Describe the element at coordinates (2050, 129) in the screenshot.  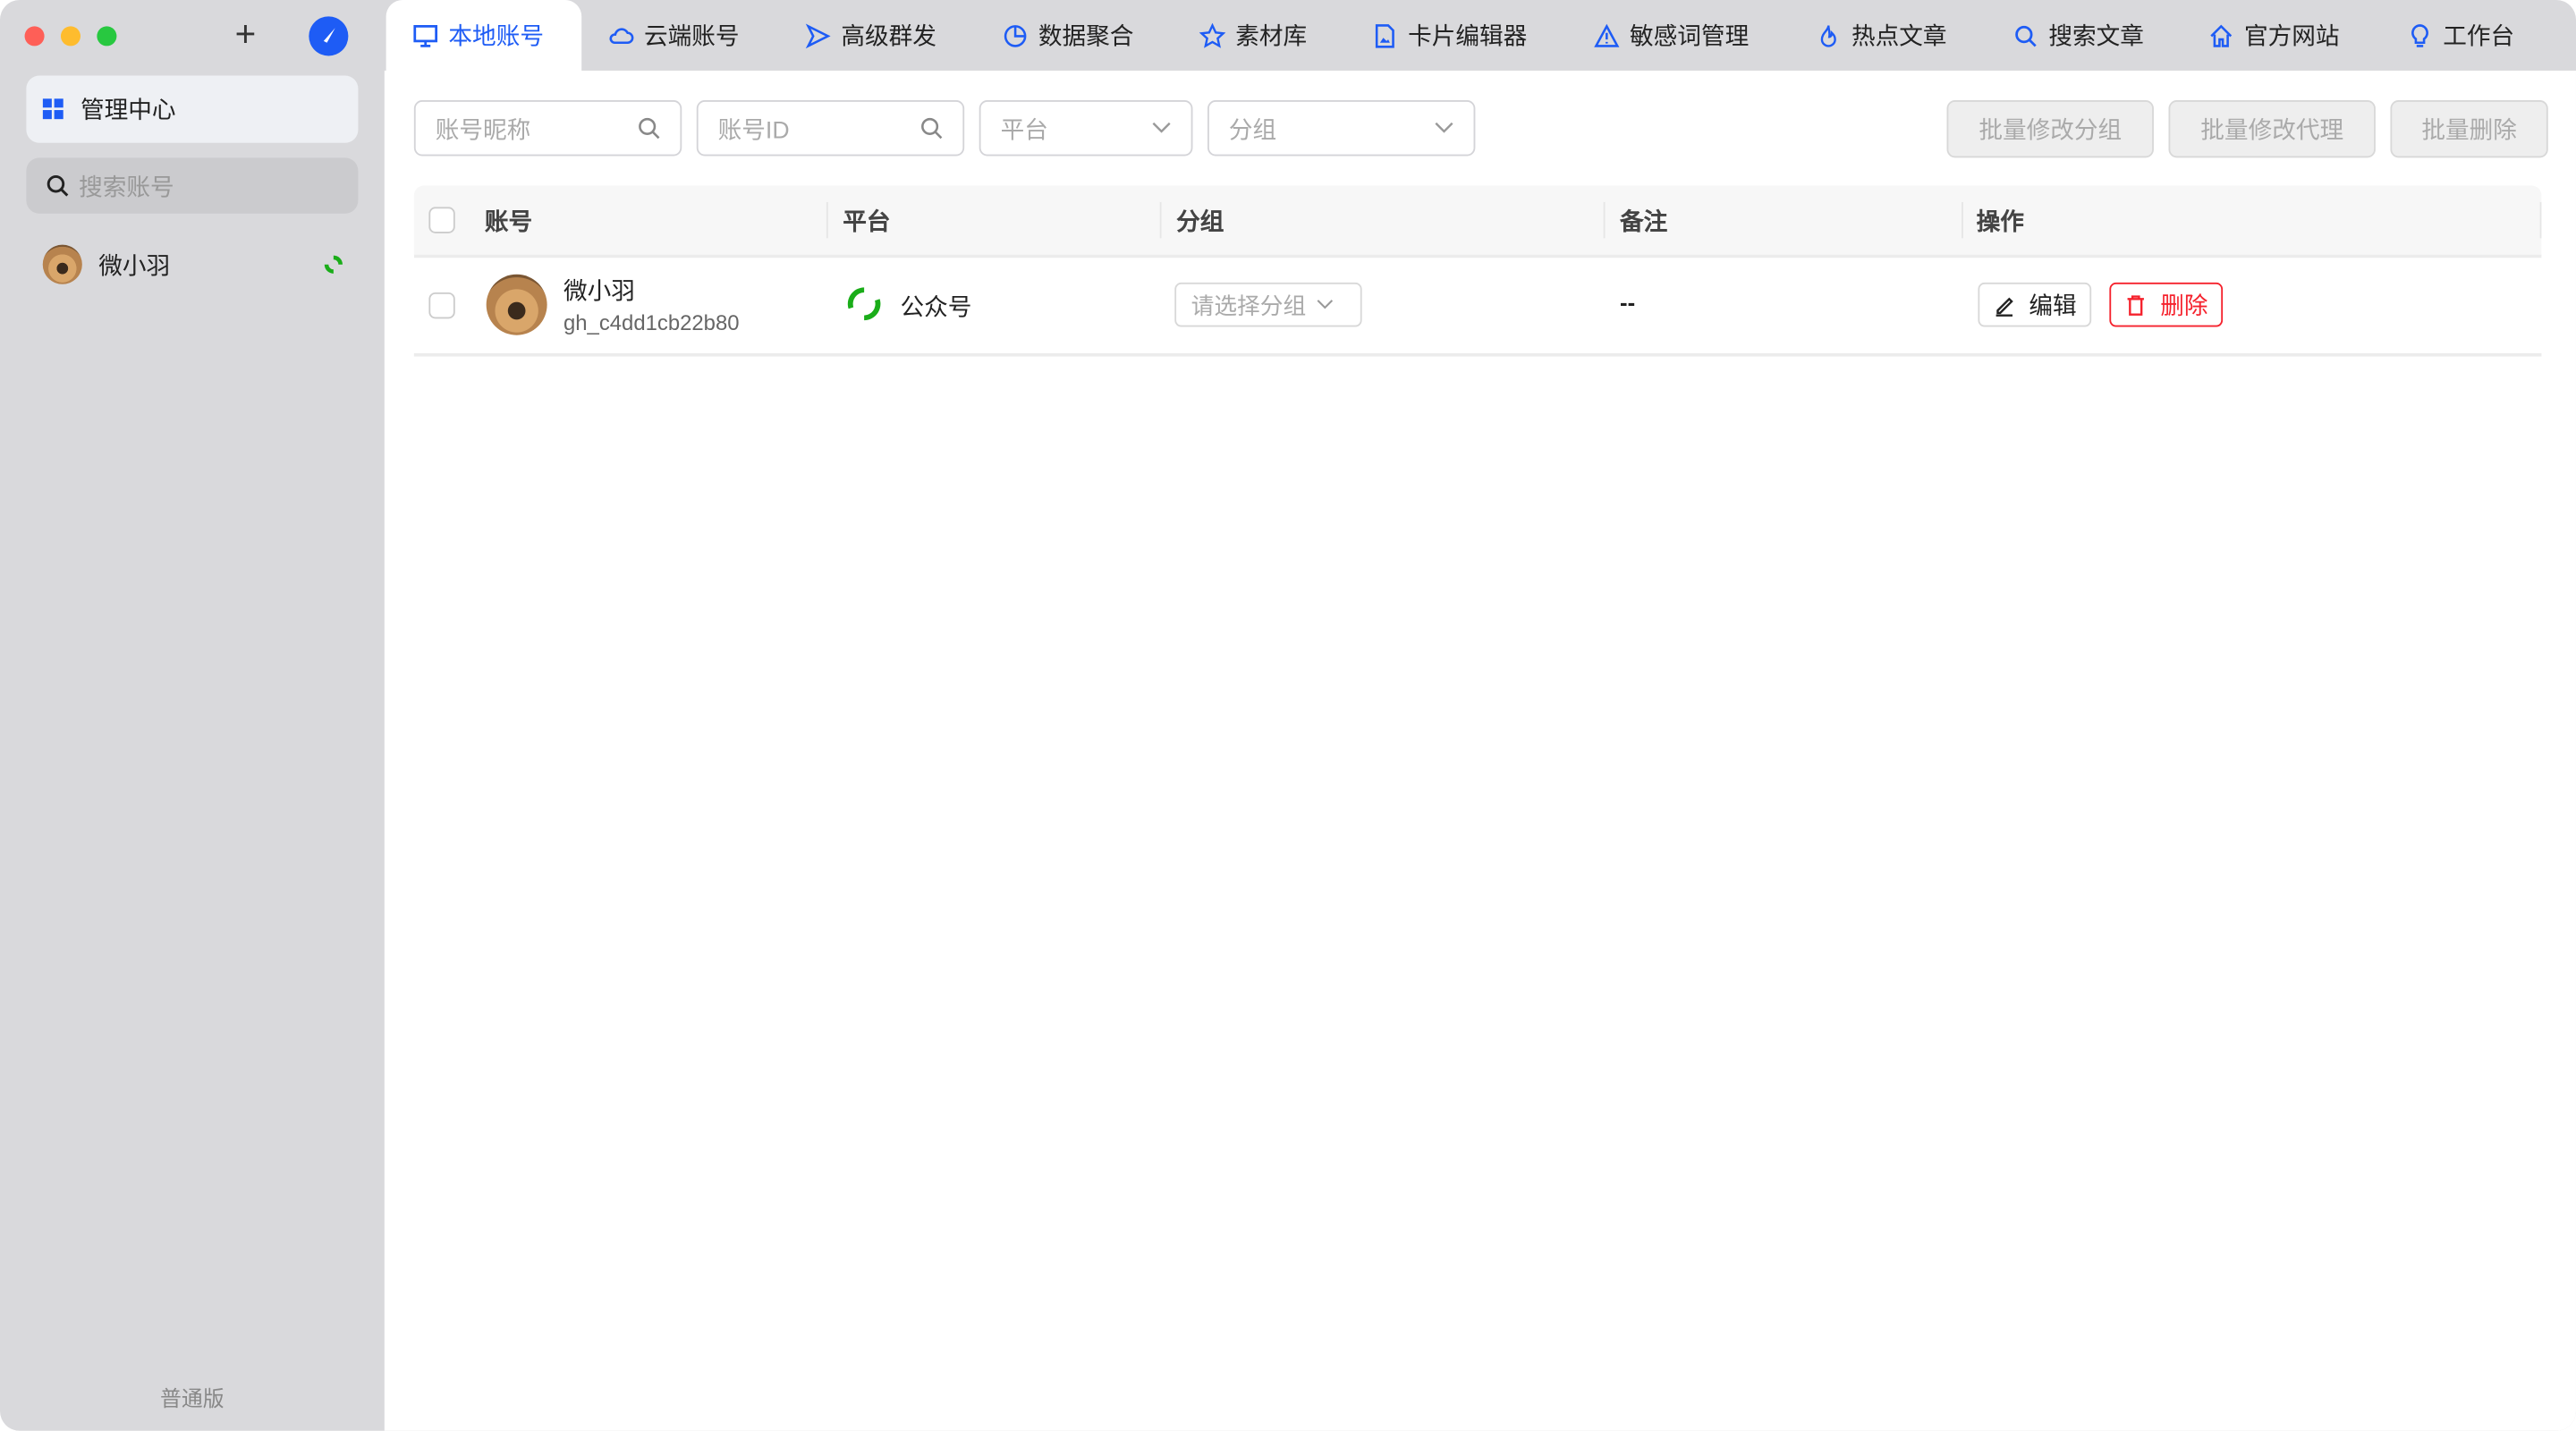
I see `bulk-edit-group-button: 批量修改分组` at that location.